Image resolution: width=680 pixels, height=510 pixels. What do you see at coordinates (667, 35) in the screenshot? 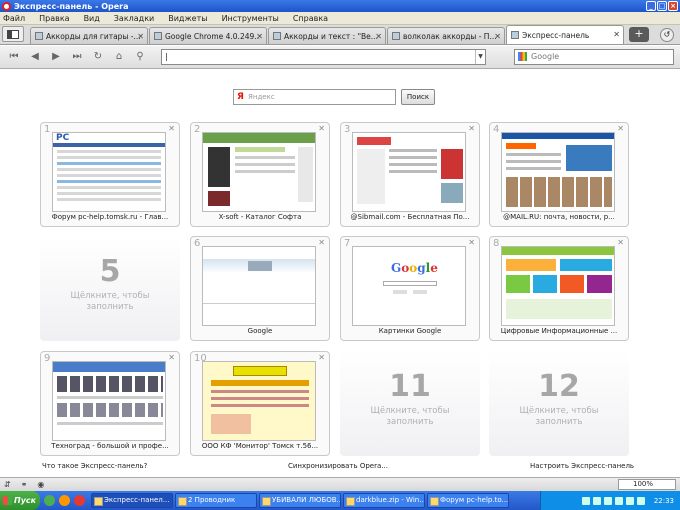
I see `closed-tabs-icon: ↺` at bounding box center [667, 35].